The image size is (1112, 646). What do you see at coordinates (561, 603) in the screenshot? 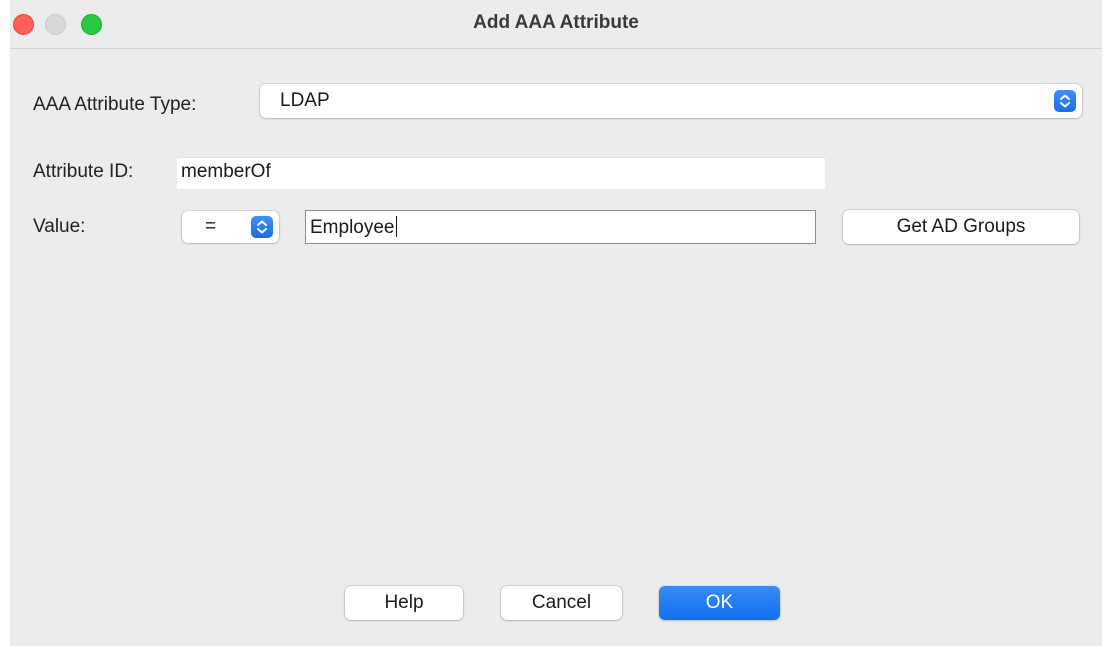
I see `cancel-button: Cancel` at bounding box center [561, 603].